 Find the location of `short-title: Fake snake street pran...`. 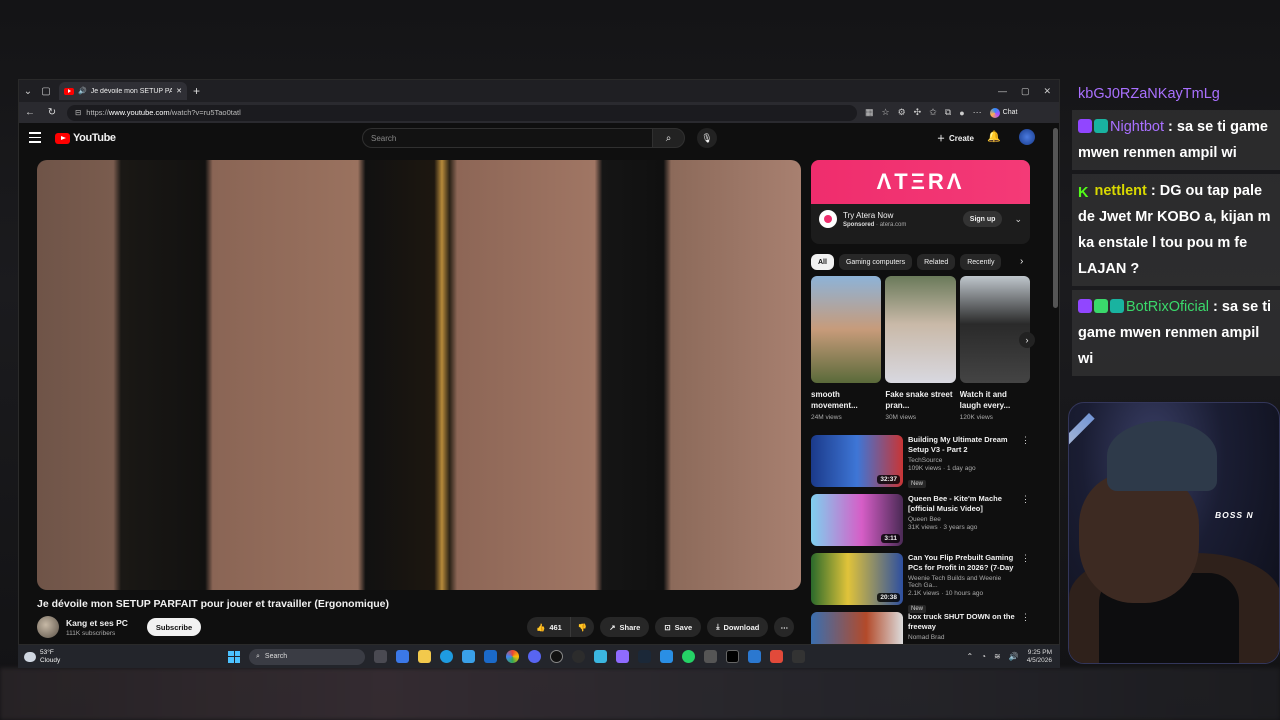

short-title: Fake snake street pran... is located at coordinates (920, 401).